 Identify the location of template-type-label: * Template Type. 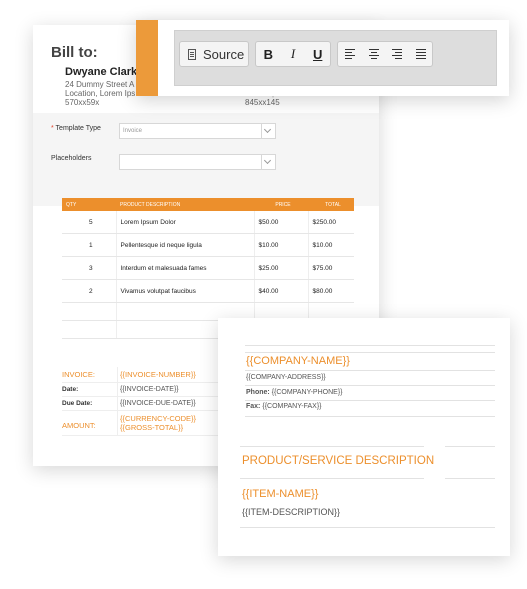
(76, 128).